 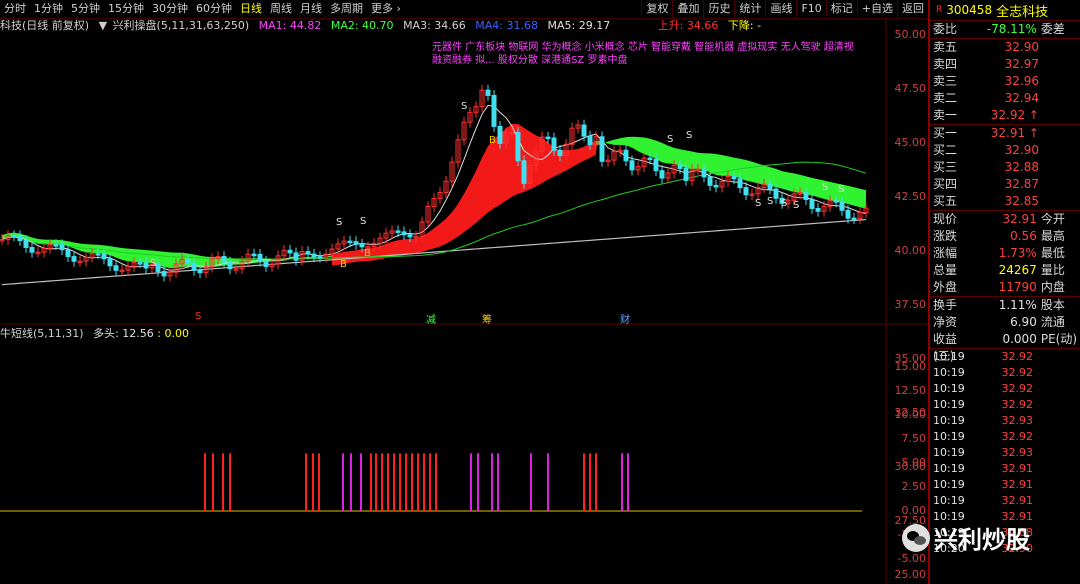 What do you see at coordinates (939, 10) in the screenshot?
I see `r-badge: R` at bounding box center [939, 10].